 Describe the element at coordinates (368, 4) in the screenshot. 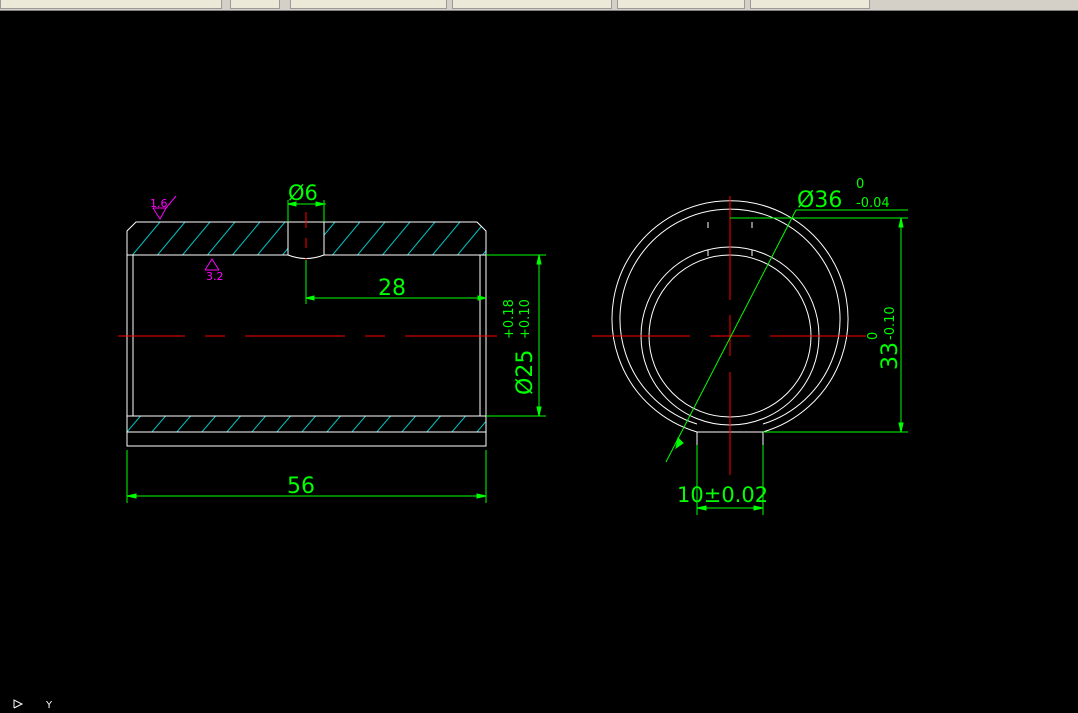

I see `color-dropdown` at that location.